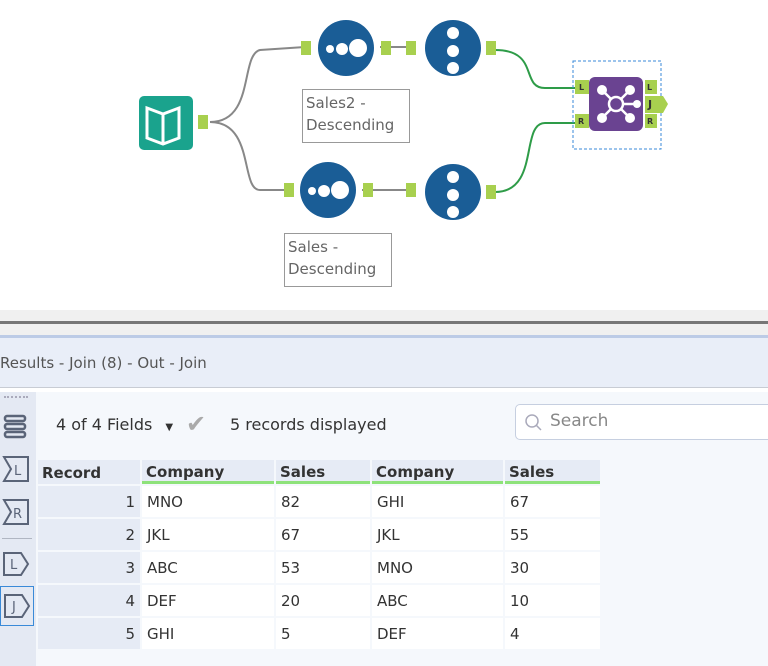 The width and height of the screenshot is (768, 666). I want to click on table-cell: 55, so click(552, 534).